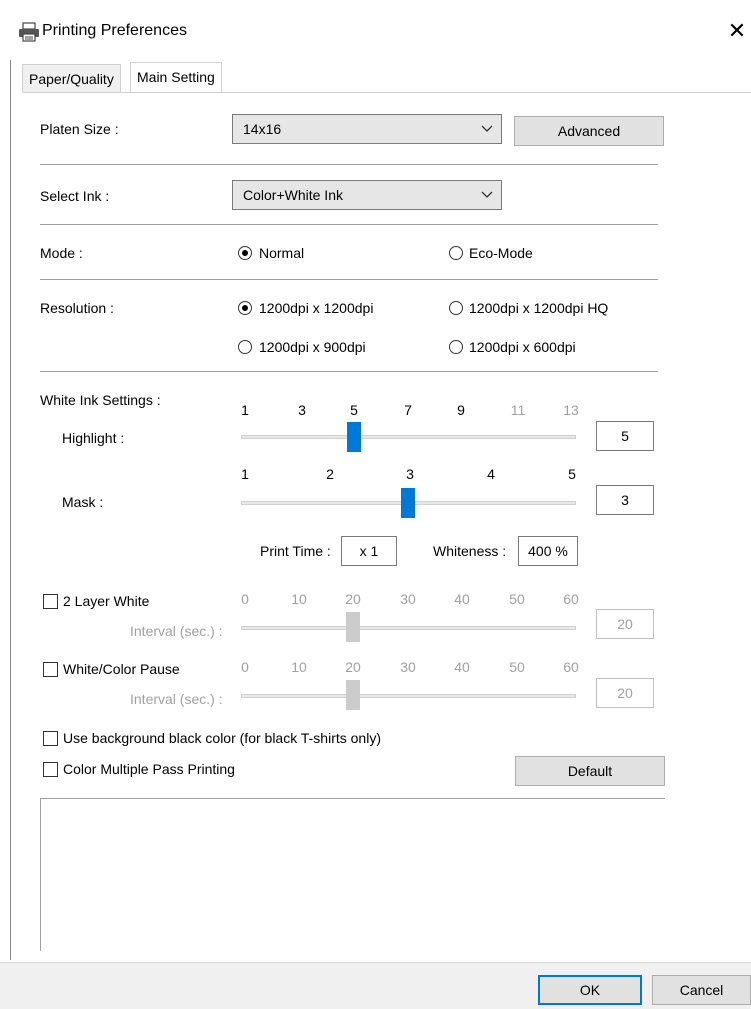 The width and height of the screenshot is (751, 1009). Describe the element at coordinates (245, 347) in the screenshot. I see `resolution-1200x900-radio` at that location.